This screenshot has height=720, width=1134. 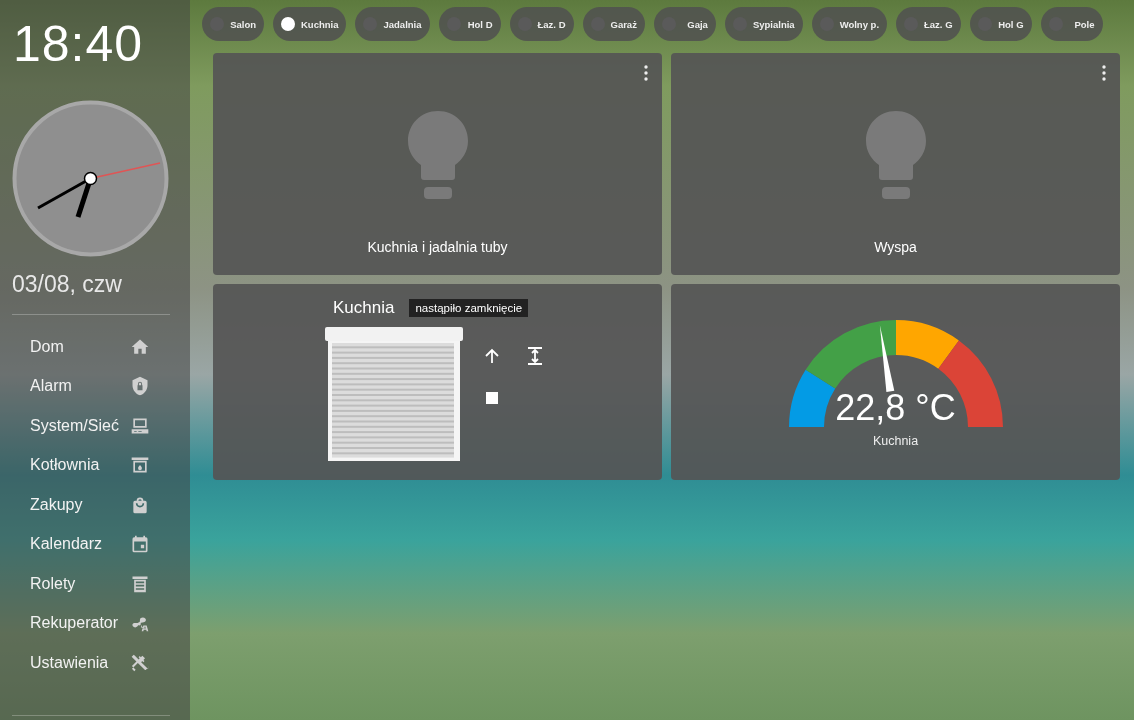 I want to click on light-name: Kuchnia i jadalnia tuby, so click(x=437, y=247).